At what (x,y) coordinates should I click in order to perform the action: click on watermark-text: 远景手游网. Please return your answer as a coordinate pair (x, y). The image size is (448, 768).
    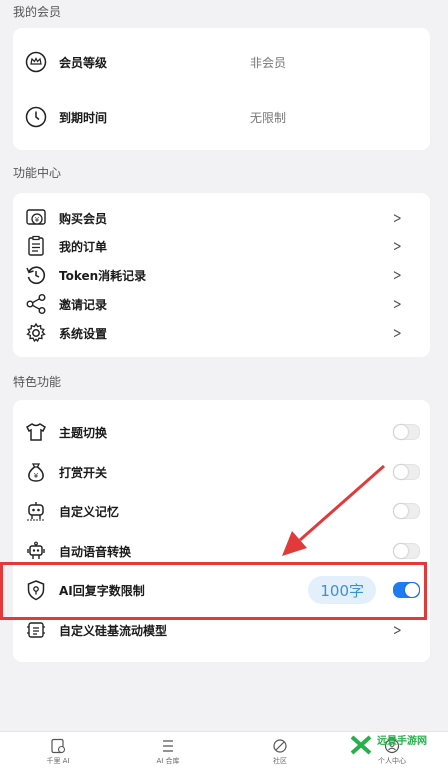
    Looking at the image, I should click on (402, 741).